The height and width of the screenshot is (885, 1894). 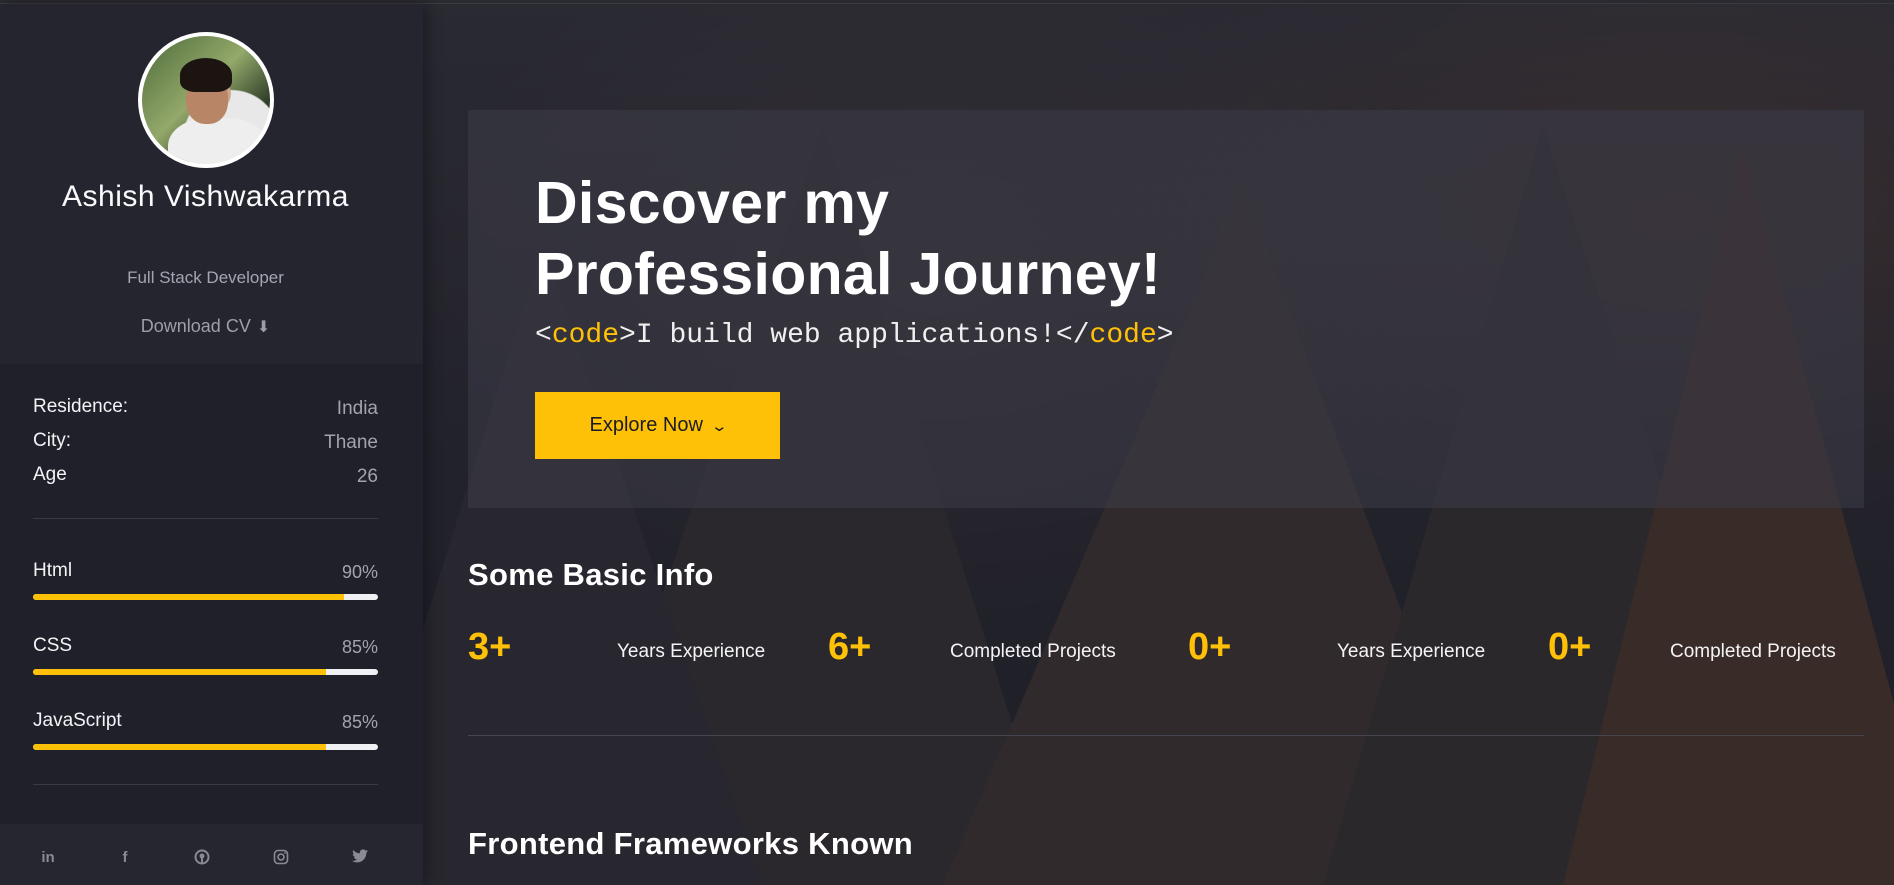 I want to click on profile-name: Ashish Vishwakarma, so click(x=205, y=196).